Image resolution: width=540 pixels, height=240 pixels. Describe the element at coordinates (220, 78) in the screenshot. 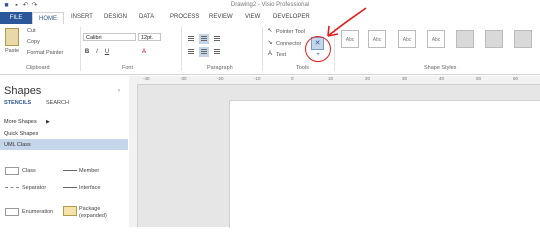

I see `ruler-tick-label: -20` at that location.